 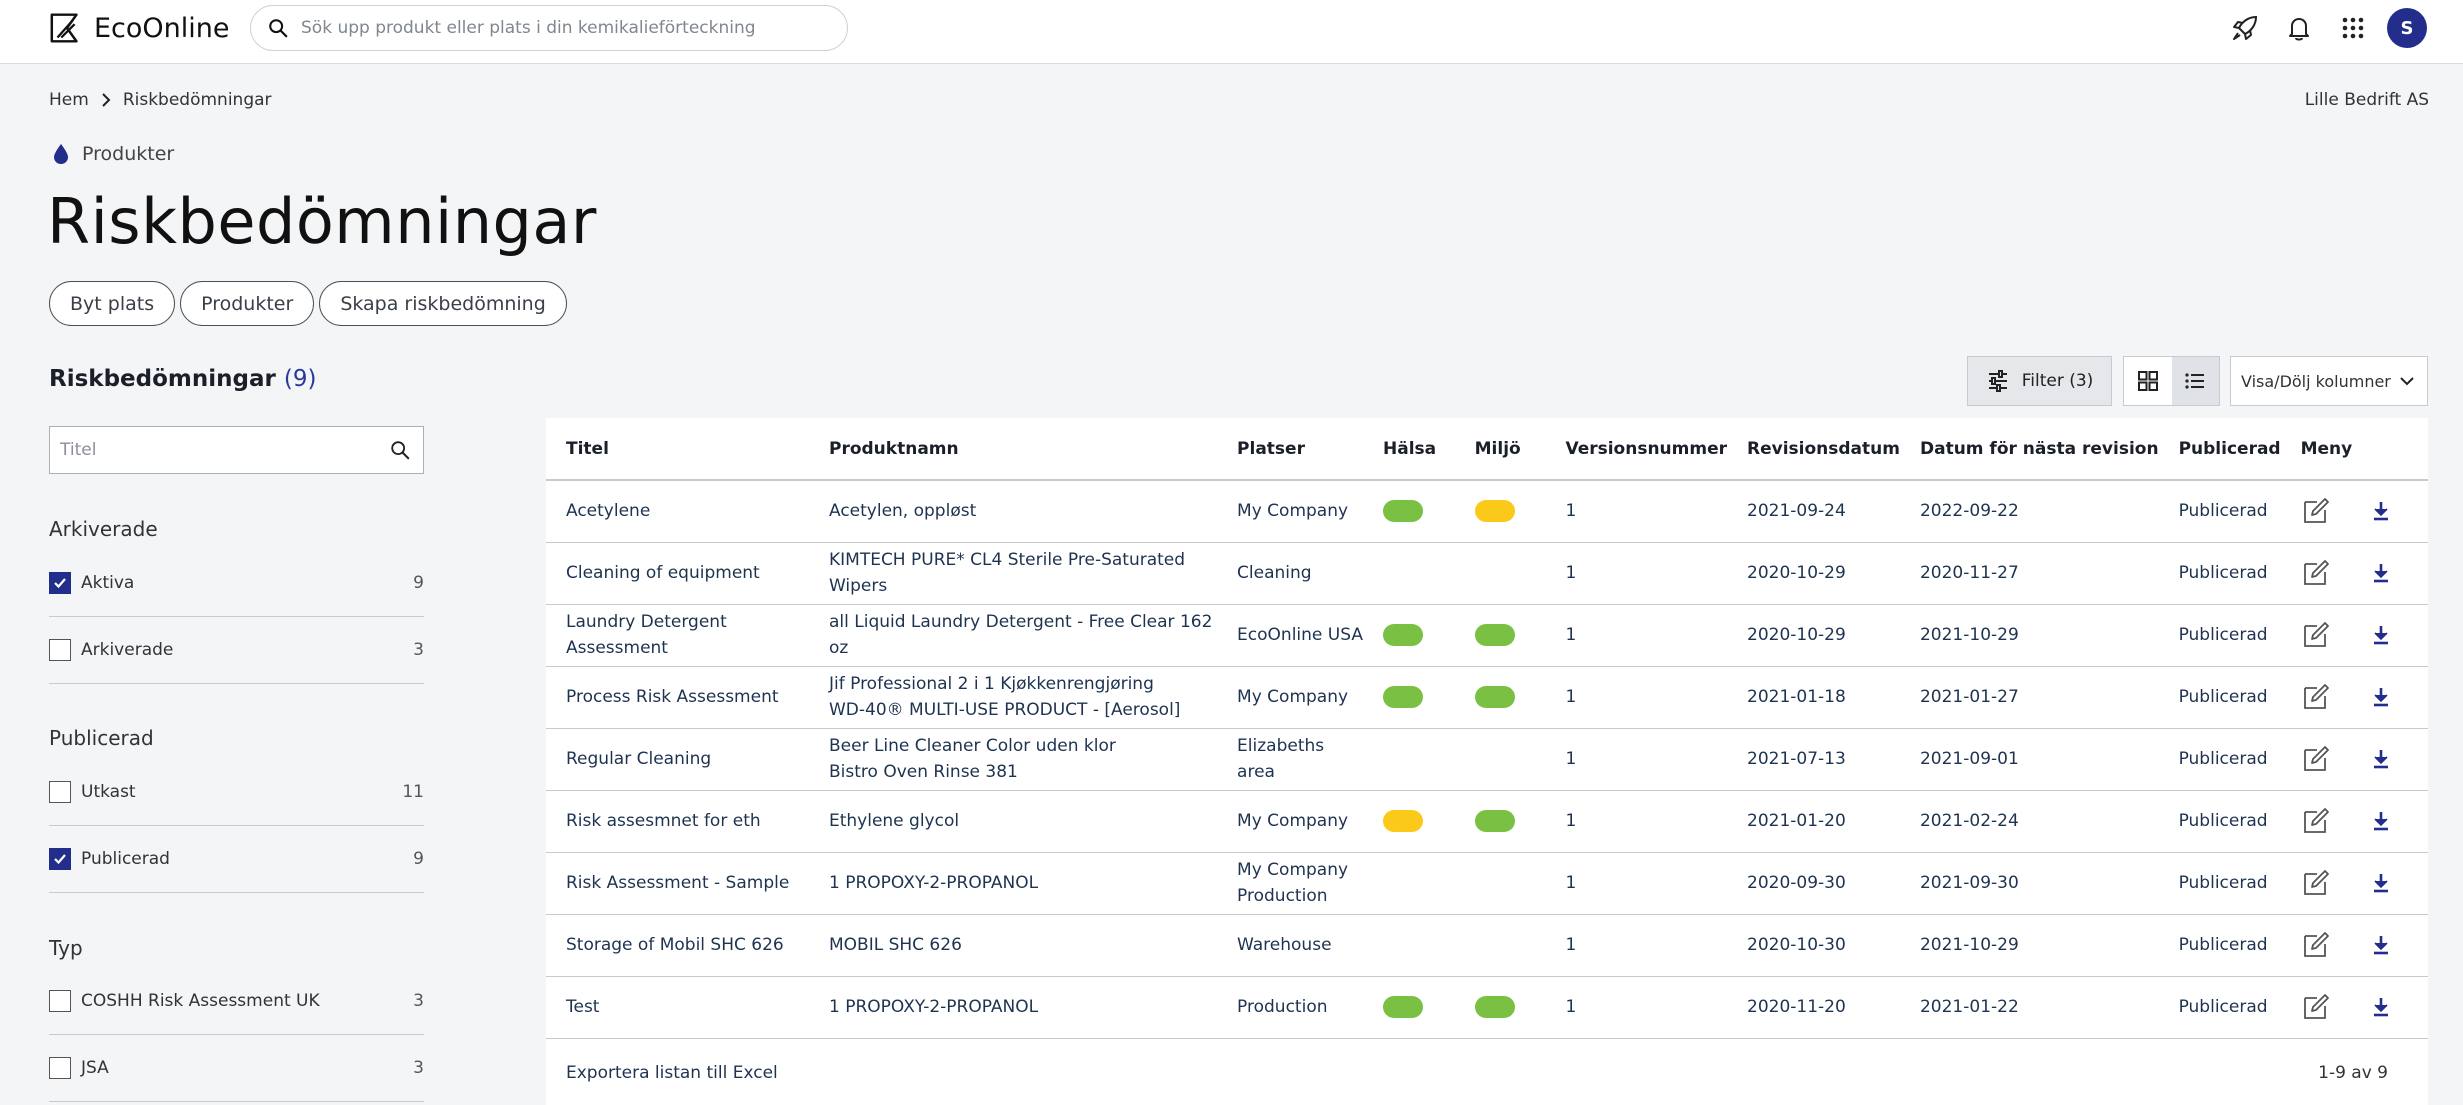 I want to click on cell-places: Elizabeths area, so click(x=1290, y=759).